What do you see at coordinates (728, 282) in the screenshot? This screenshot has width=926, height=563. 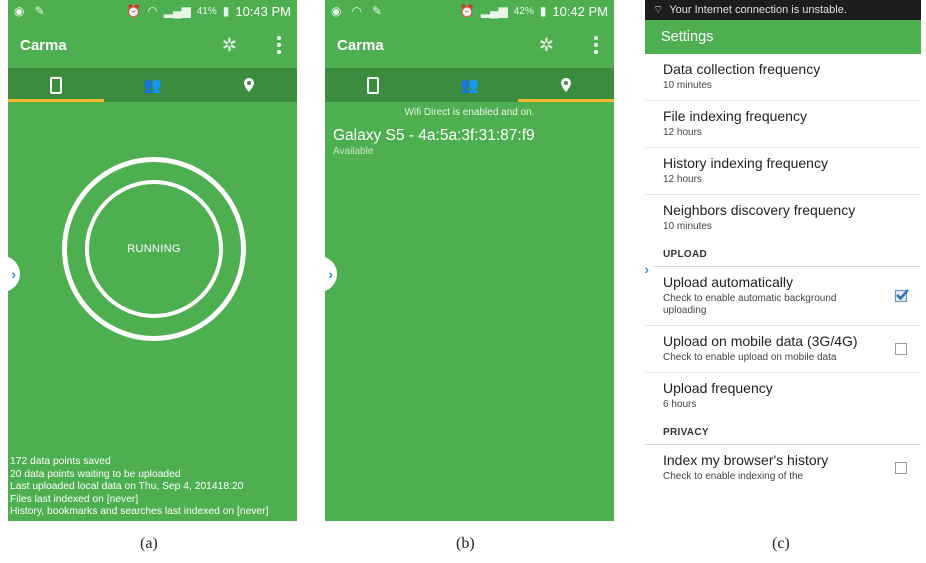 I see `pref-title: Upload automatically` at bounding box center [728, 282].